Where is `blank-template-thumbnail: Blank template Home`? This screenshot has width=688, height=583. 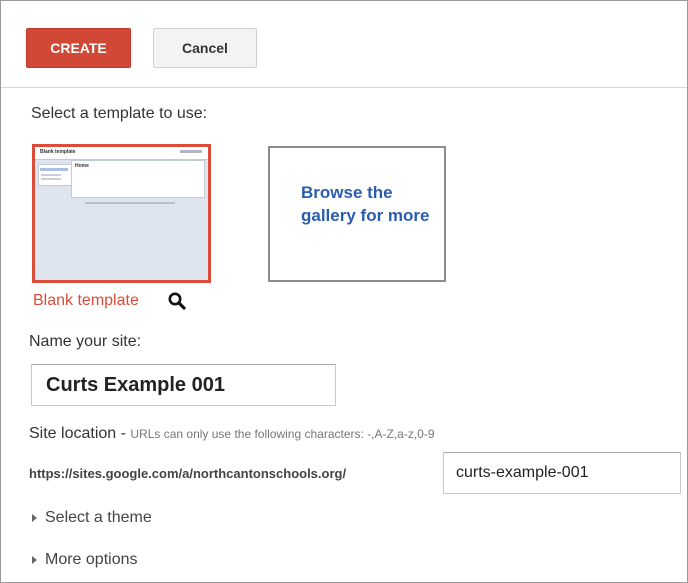 blank-template-thumbnail: Blank template Home is located at coordinates (121, 213).